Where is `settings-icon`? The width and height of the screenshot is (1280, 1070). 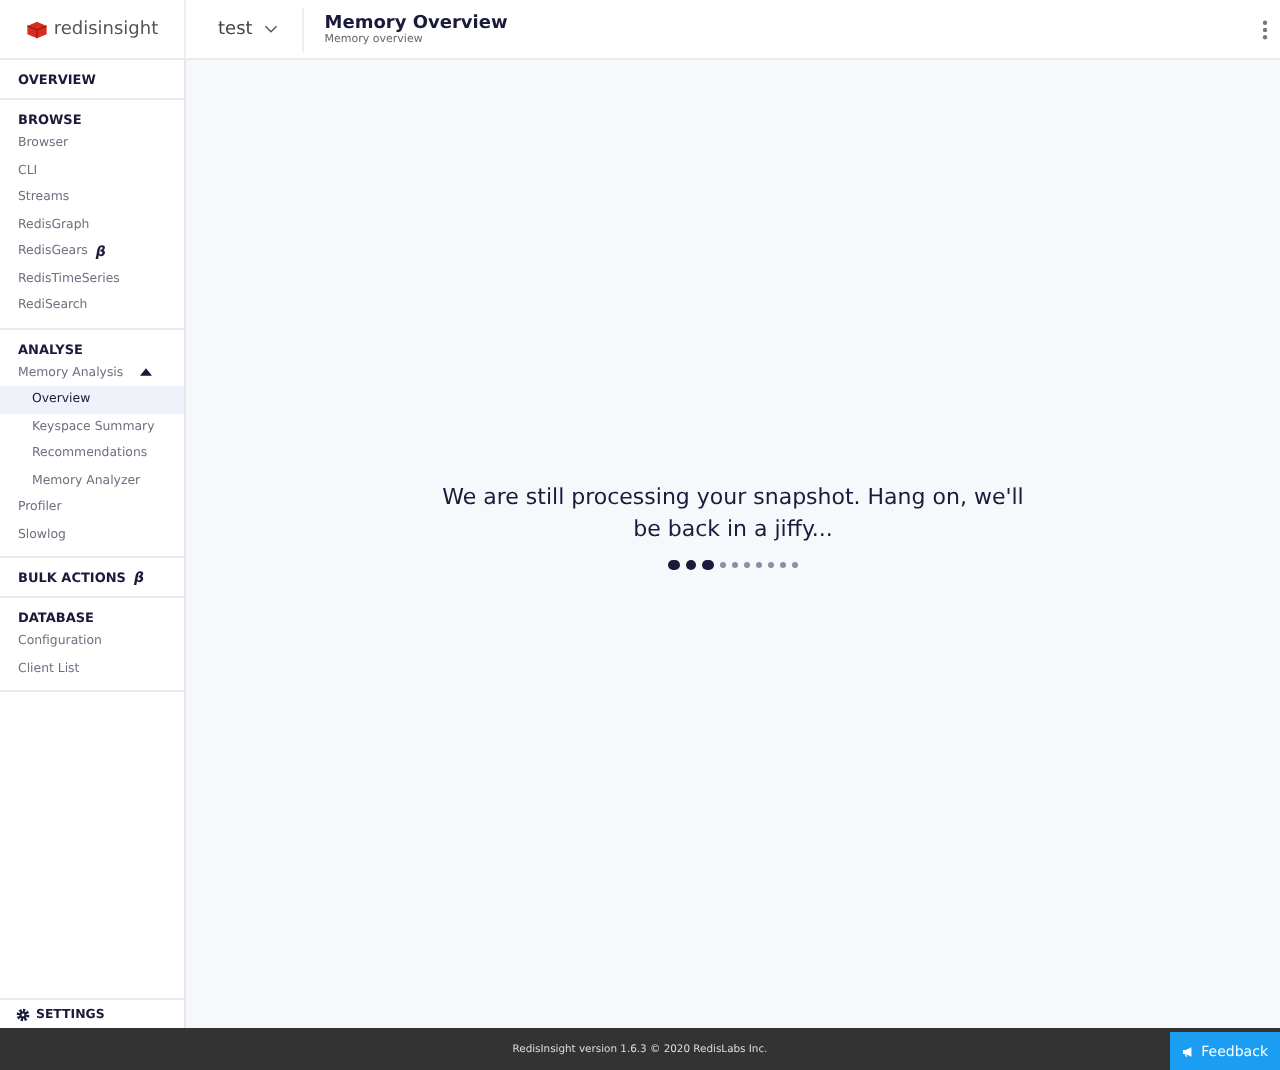 settings-icon is located at coordinates (23, 1014).